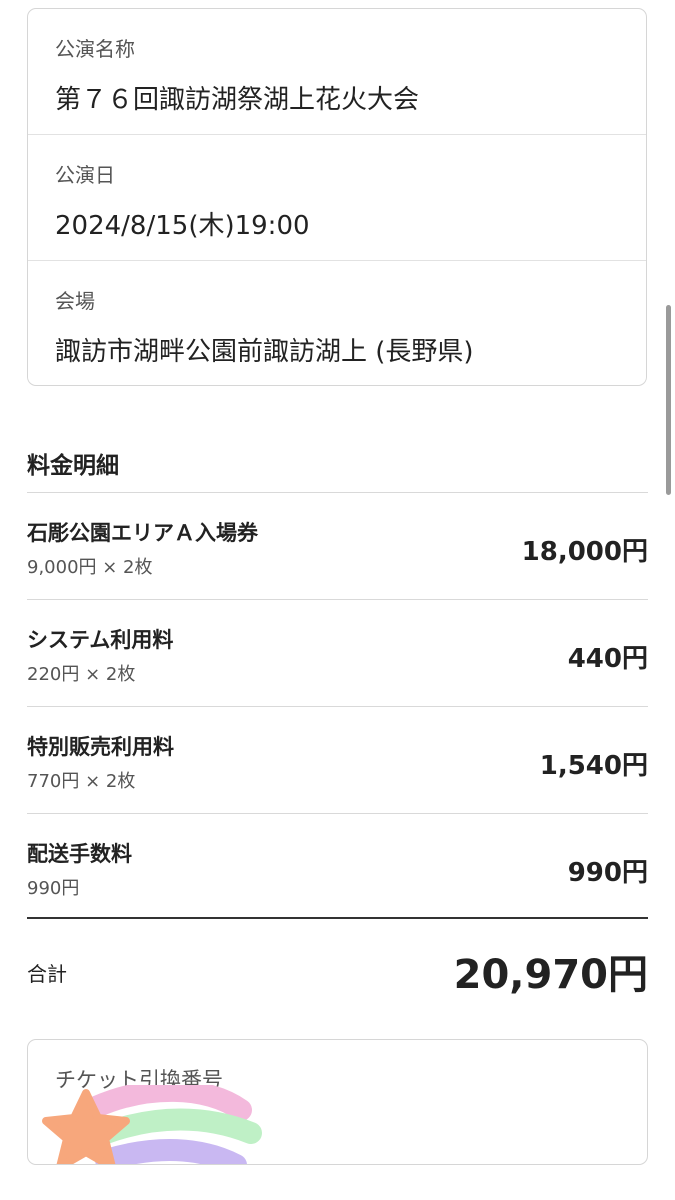 Image resolution: width=675 pixels, height=1200 pixels. I want to click on fee-detail: 9,000円 × 2枚, so click(90, 567).